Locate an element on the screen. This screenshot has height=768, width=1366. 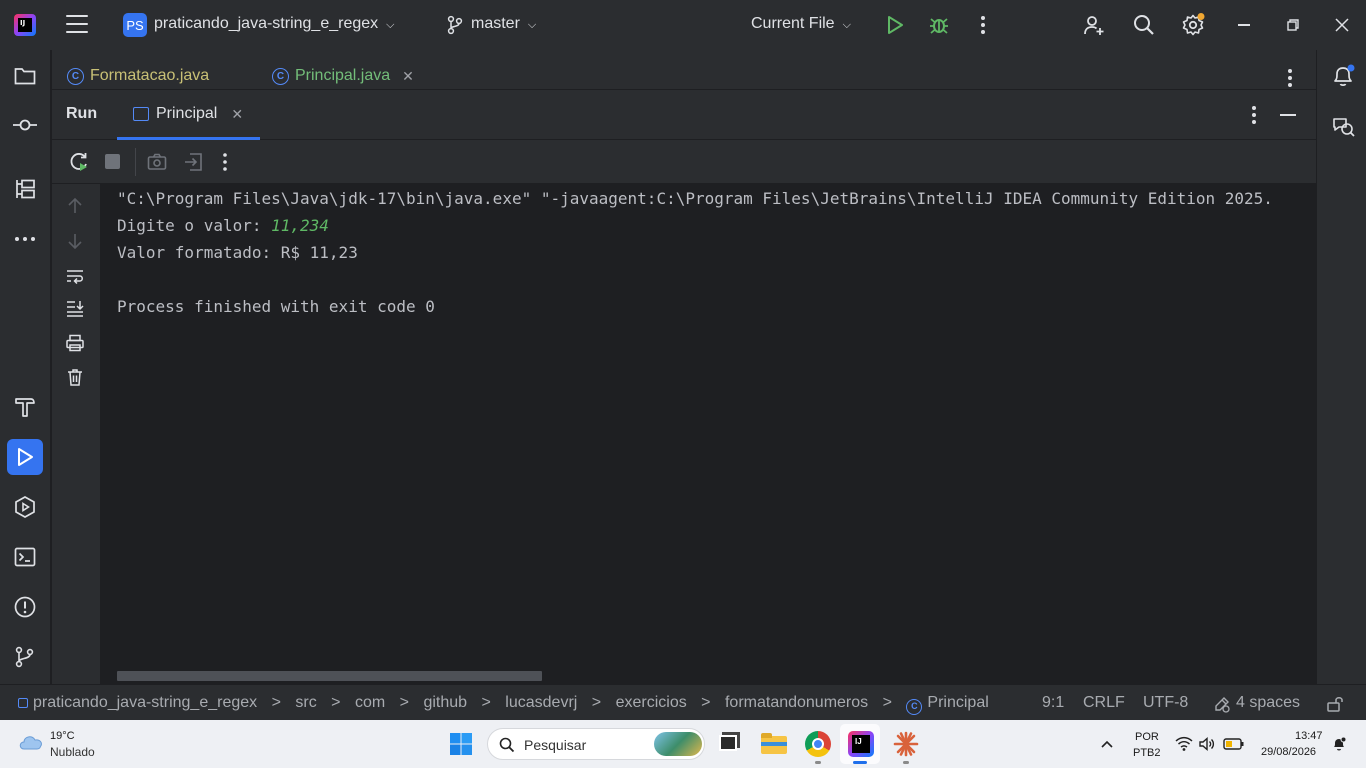
editor-tab-bar: C Formatacao.java C Principal.java ✕ is located at coordinates (684, 70).